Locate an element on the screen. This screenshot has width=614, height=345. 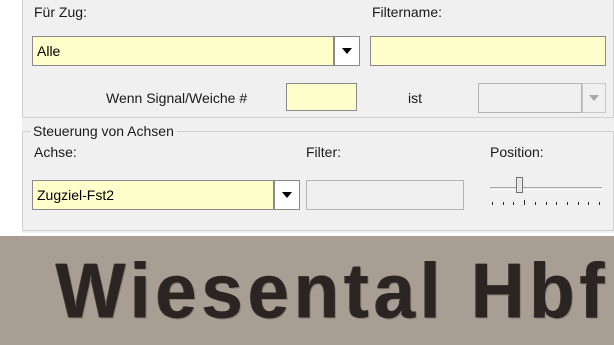
axis-label: Achse: is located at coordinates (55, 152).